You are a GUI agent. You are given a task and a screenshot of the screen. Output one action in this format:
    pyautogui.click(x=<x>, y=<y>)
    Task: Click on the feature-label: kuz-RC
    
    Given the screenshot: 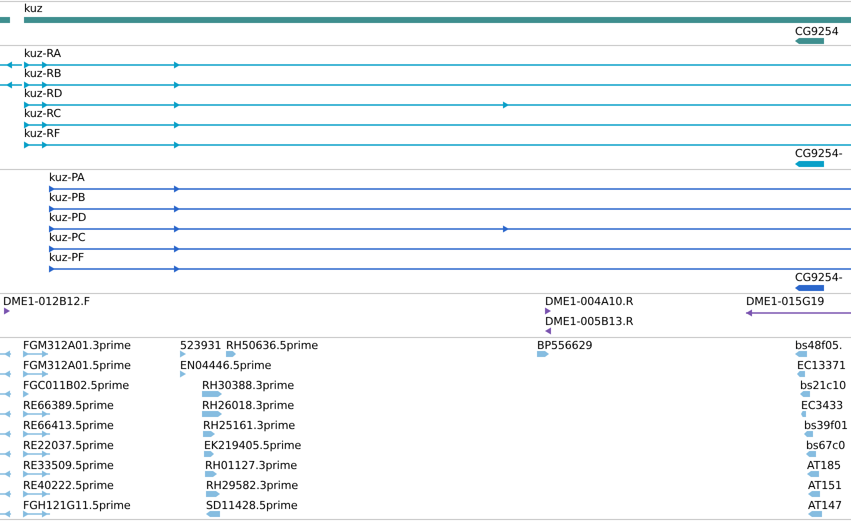 What is the action you would take?
    pyautogui.click(x=42, y=113)
    